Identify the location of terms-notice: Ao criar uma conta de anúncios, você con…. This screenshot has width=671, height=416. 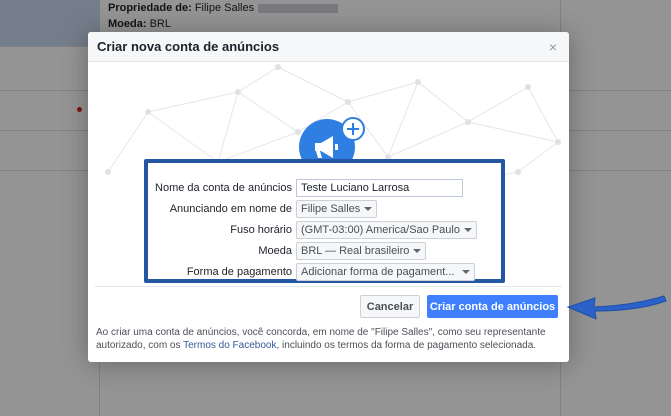
(326, 339).